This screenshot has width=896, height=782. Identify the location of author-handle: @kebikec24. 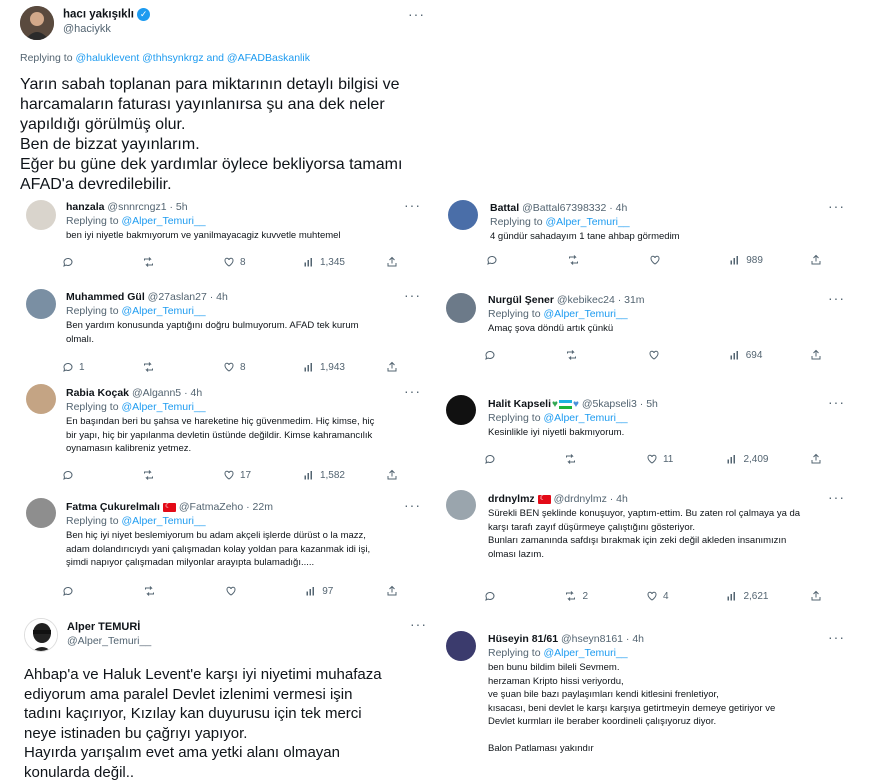
(584, 300).